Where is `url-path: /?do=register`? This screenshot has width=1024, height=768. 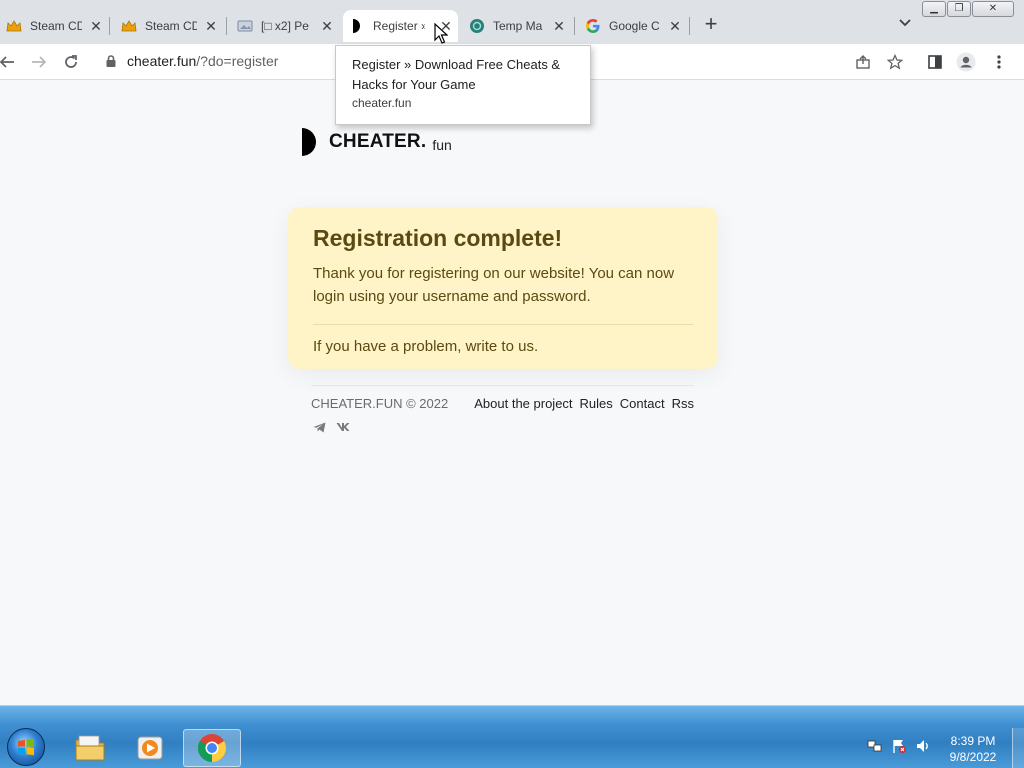
url-path: /?do=register is located at coordinates (237, 61).